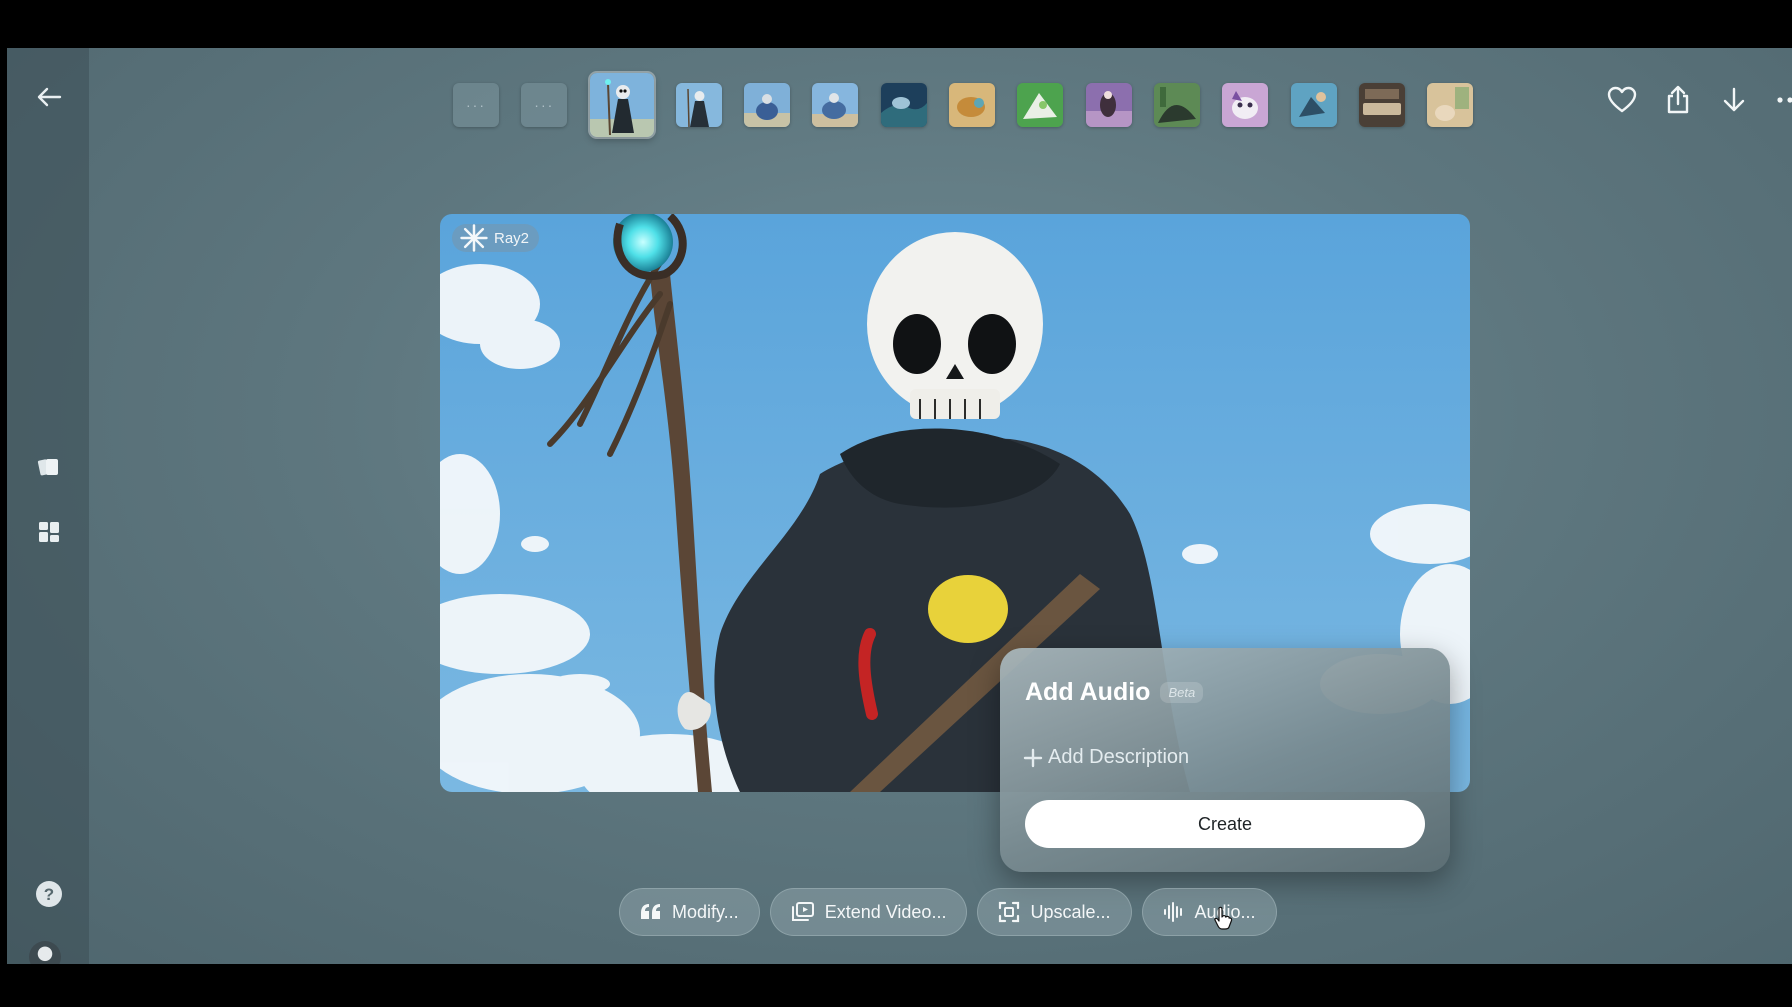 The height and width of the screenshot is (1007, 1792). I want to click on back-button, so click(49, 97).